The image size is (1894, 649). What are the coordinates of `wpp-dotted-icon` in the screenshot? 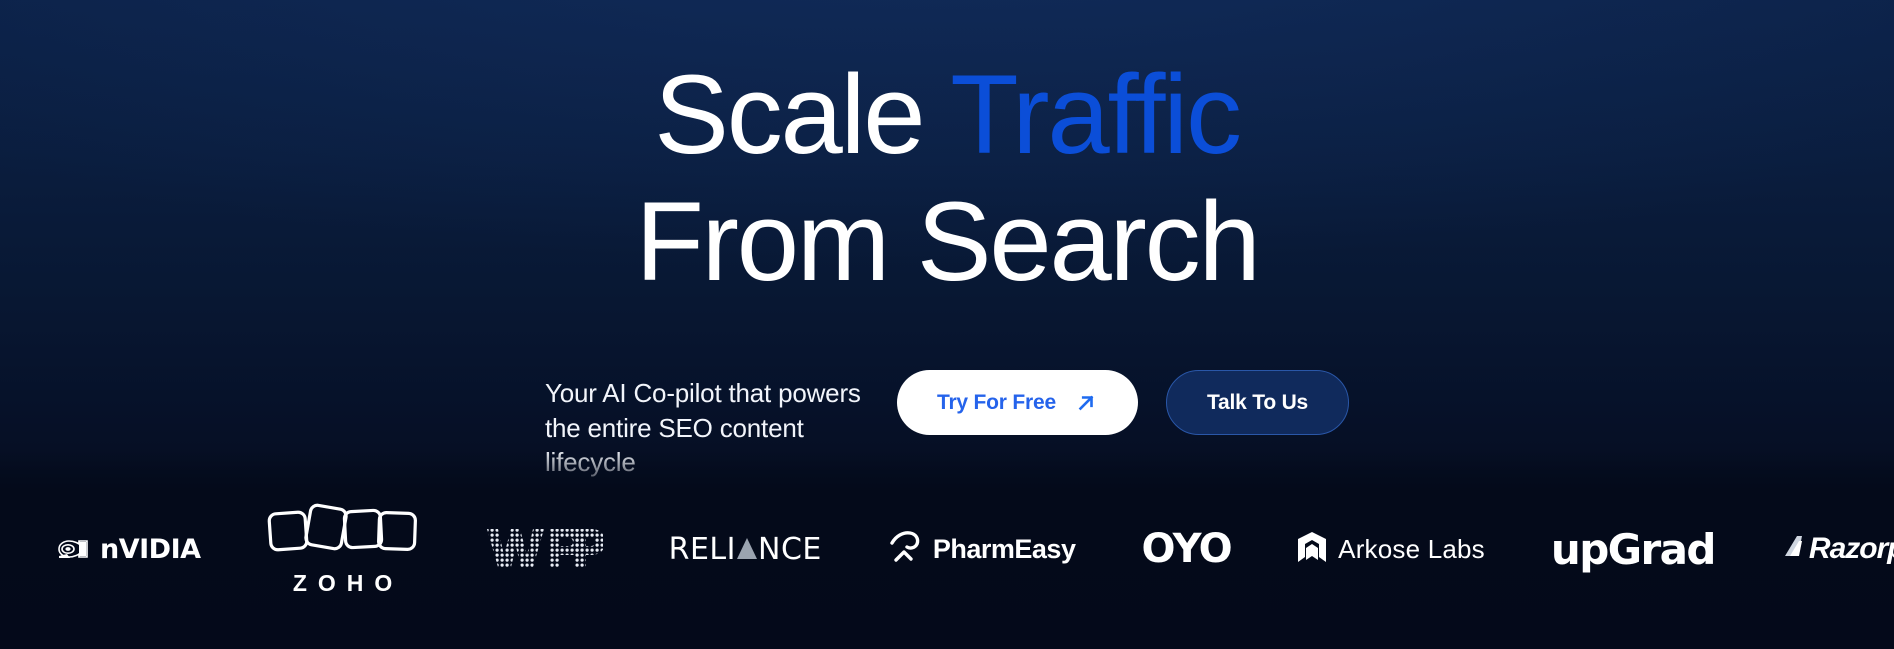 It's located at (545, 549).